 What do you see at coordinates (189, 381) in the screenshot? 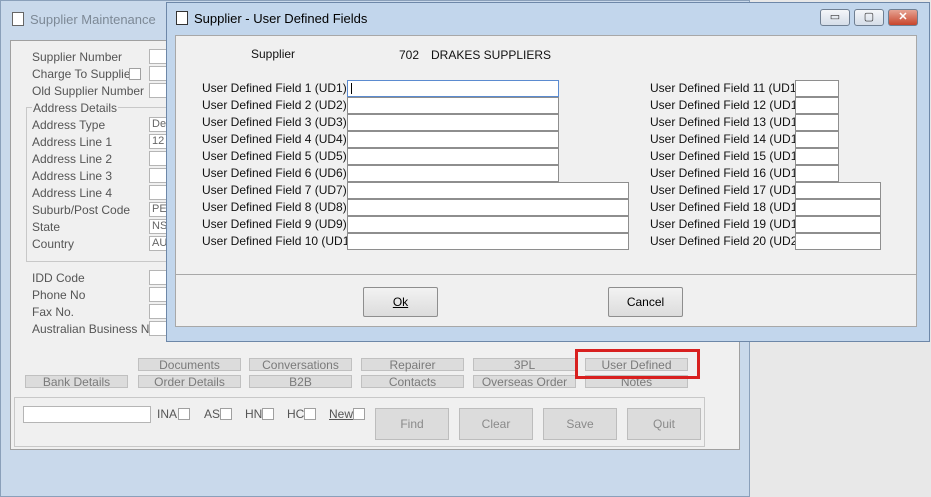
I see `order-details-button: Order Details` at bounding box center [189, 381].